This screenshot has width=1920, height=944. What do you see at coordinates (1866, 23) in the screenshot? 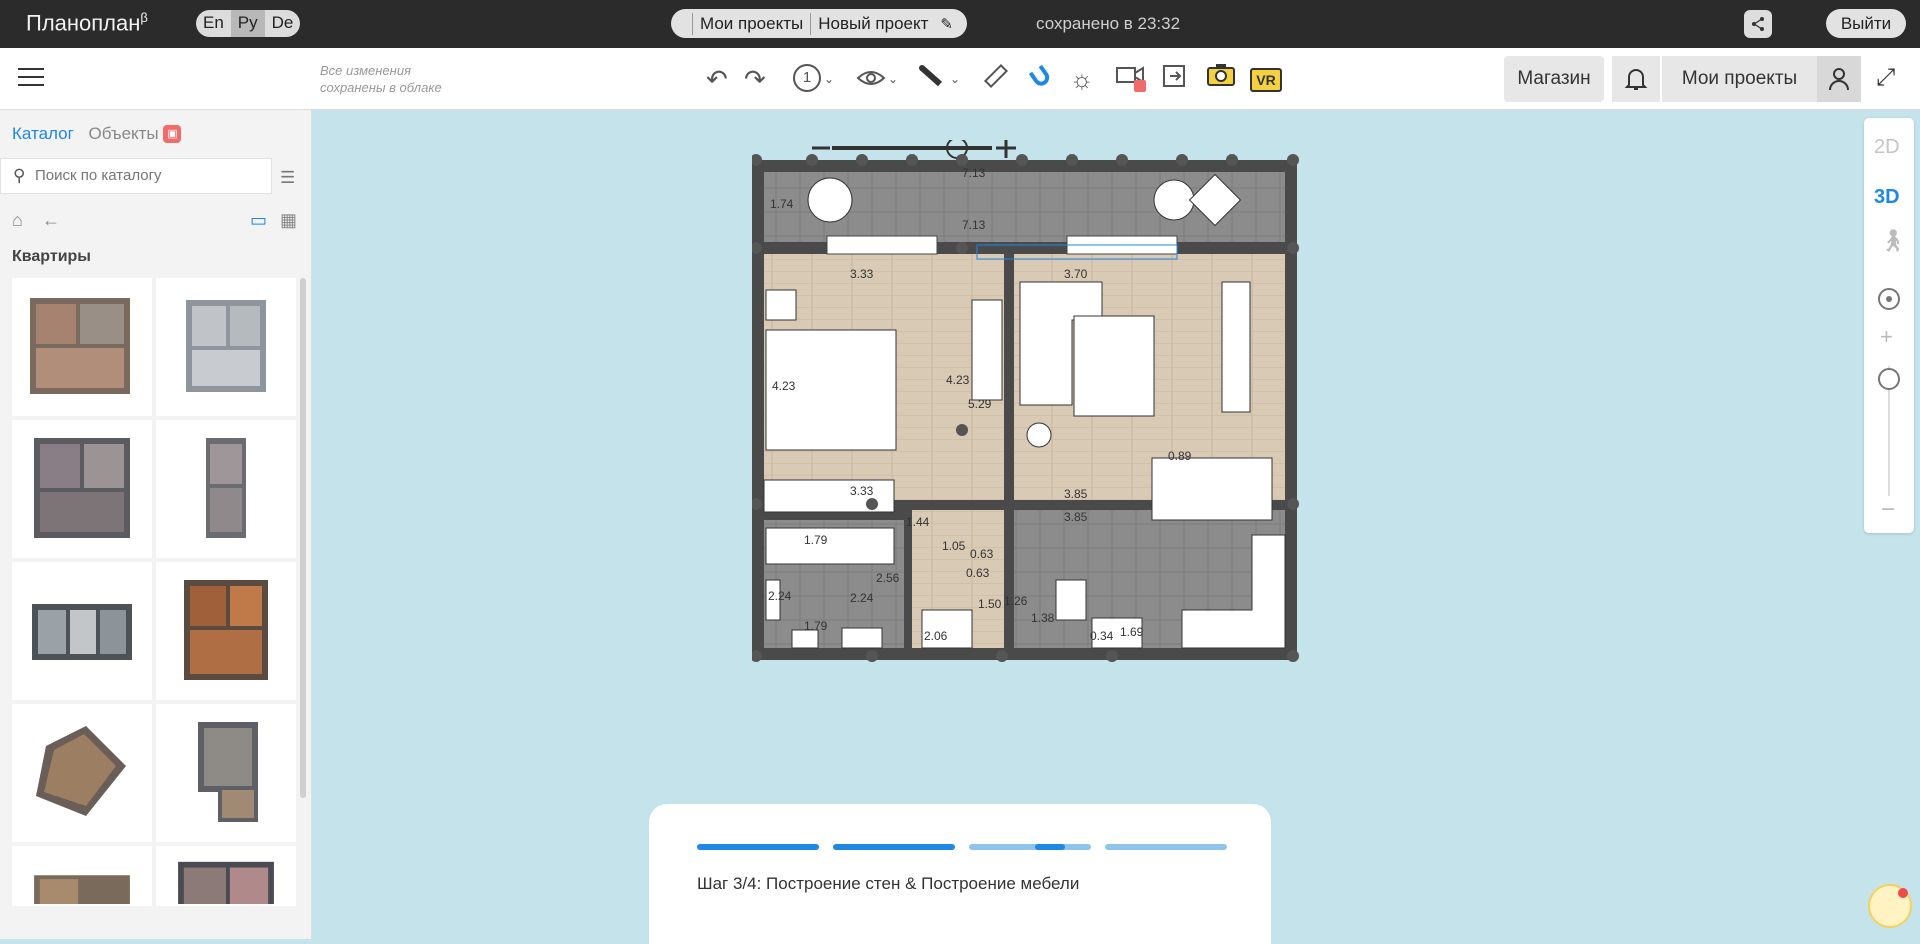
I see `logout-button: Выйти` at bounding box center [1866, 23].